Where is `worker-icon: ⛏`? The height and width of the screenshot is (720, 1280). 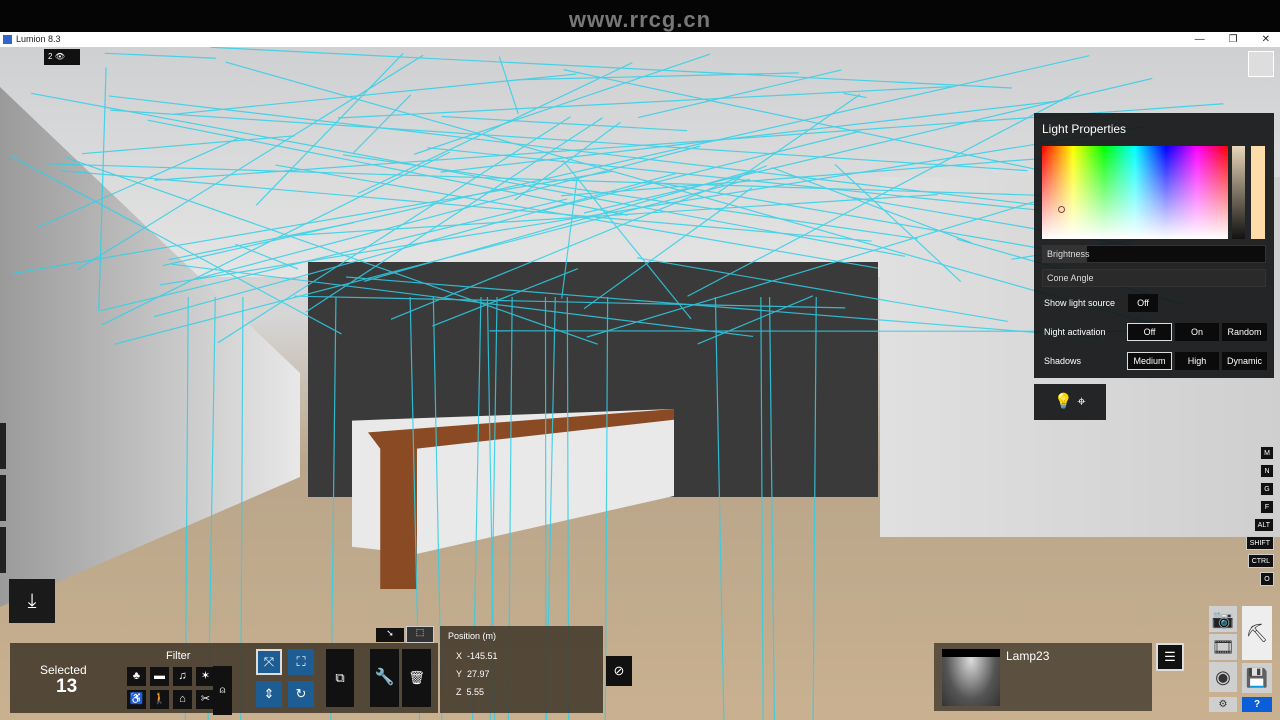 worker-icon: ⛏ is located at coordinates (1257, 633).